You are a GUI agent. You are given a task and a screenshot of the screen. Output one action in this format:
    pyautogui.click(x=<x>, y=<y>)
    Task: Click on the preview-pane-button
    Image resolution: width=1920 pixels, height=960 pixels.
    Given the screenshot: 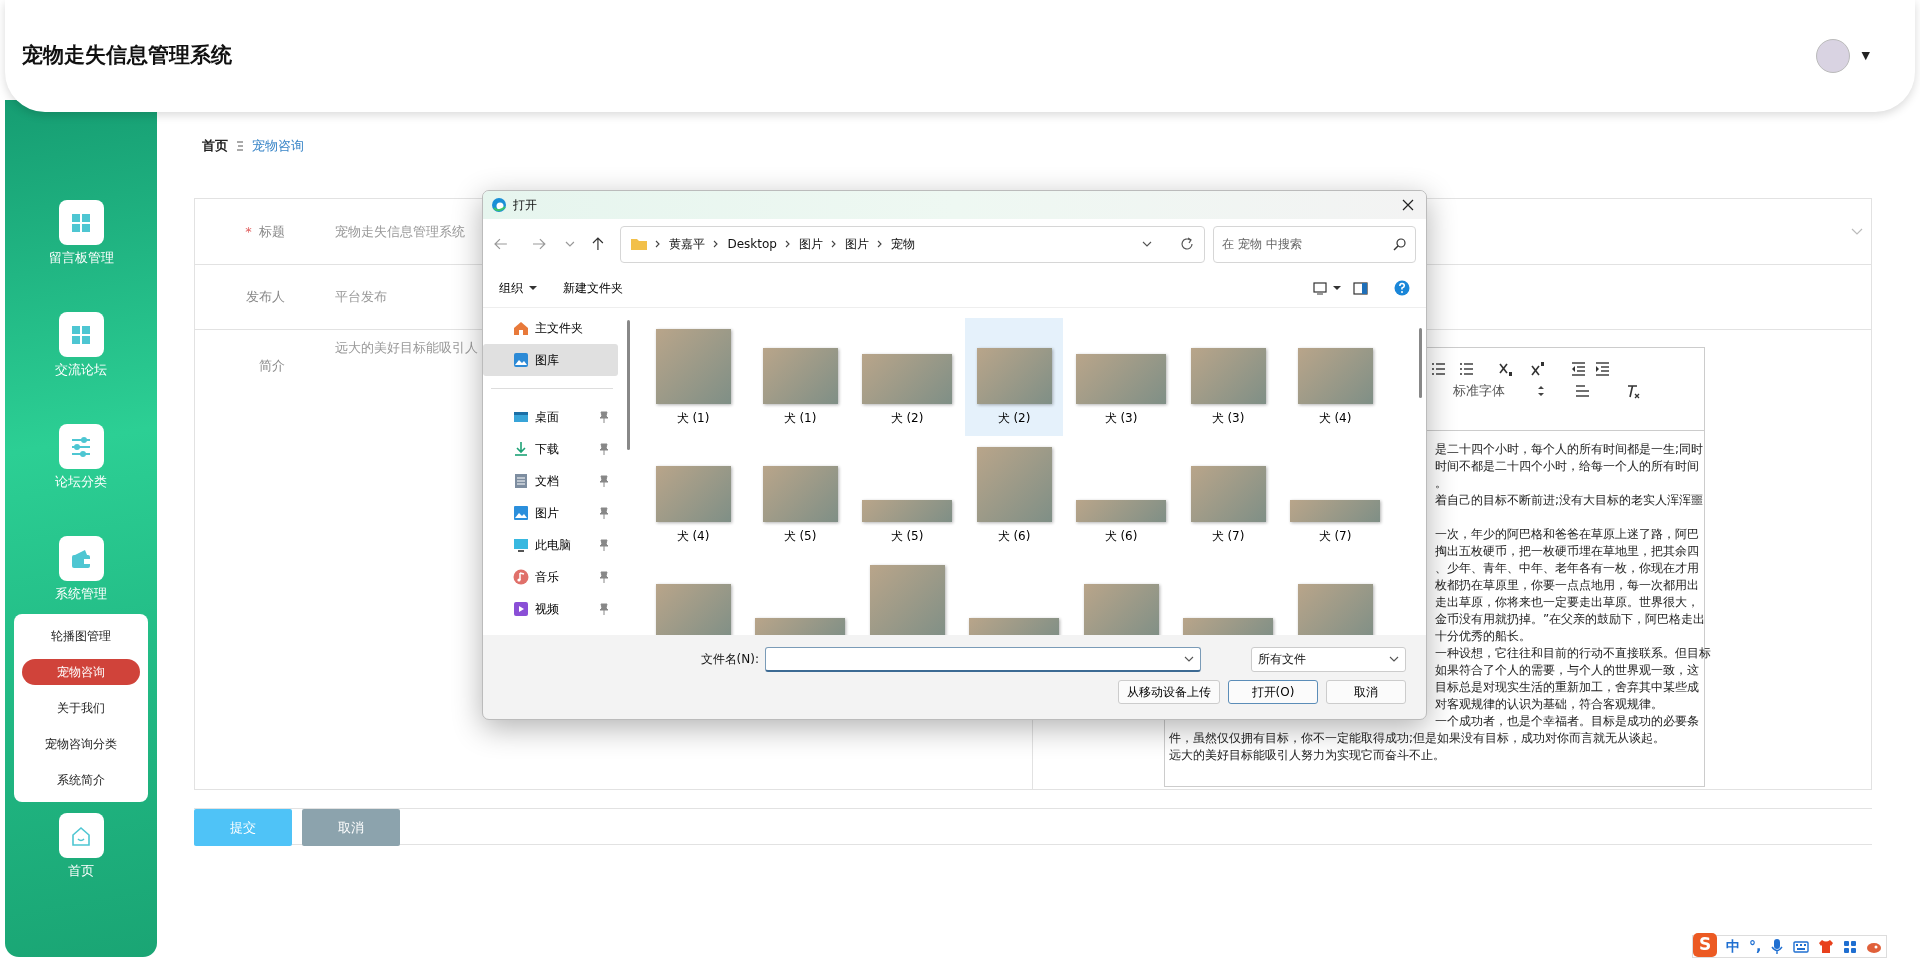 What is the action you would take?
    pyautogui.click(x=1360, y=288)
    